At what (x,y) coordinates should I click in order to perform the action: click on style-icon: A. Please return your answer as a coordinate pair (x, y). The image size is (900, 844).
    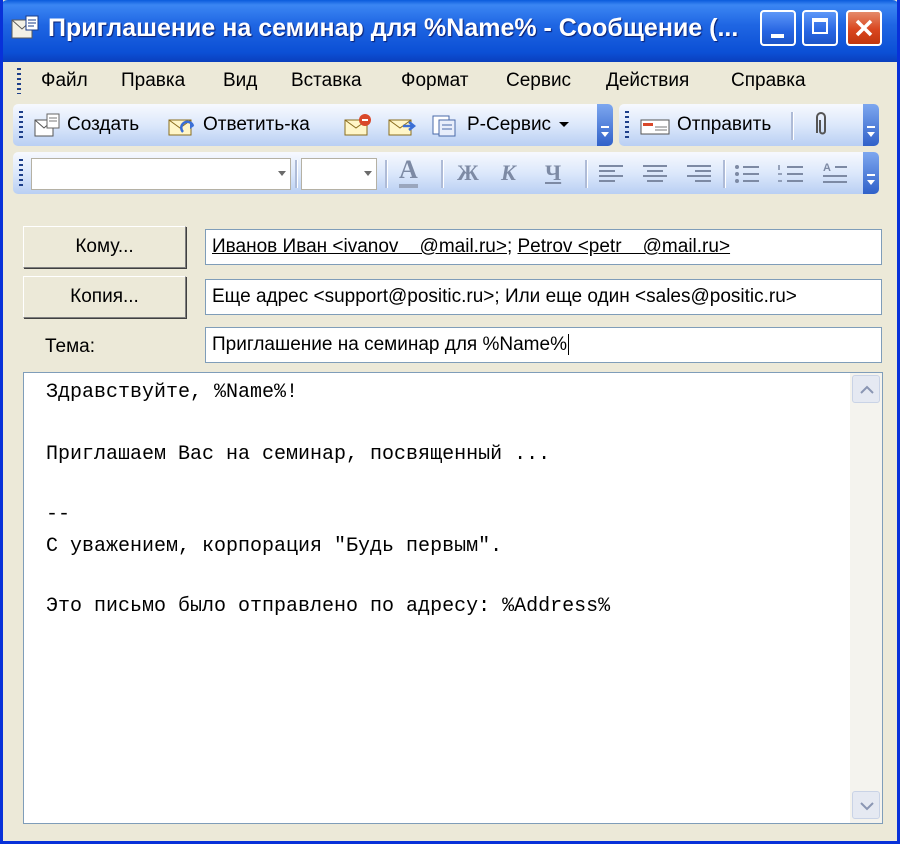
    Looking at the image, I should click on (835, 173).